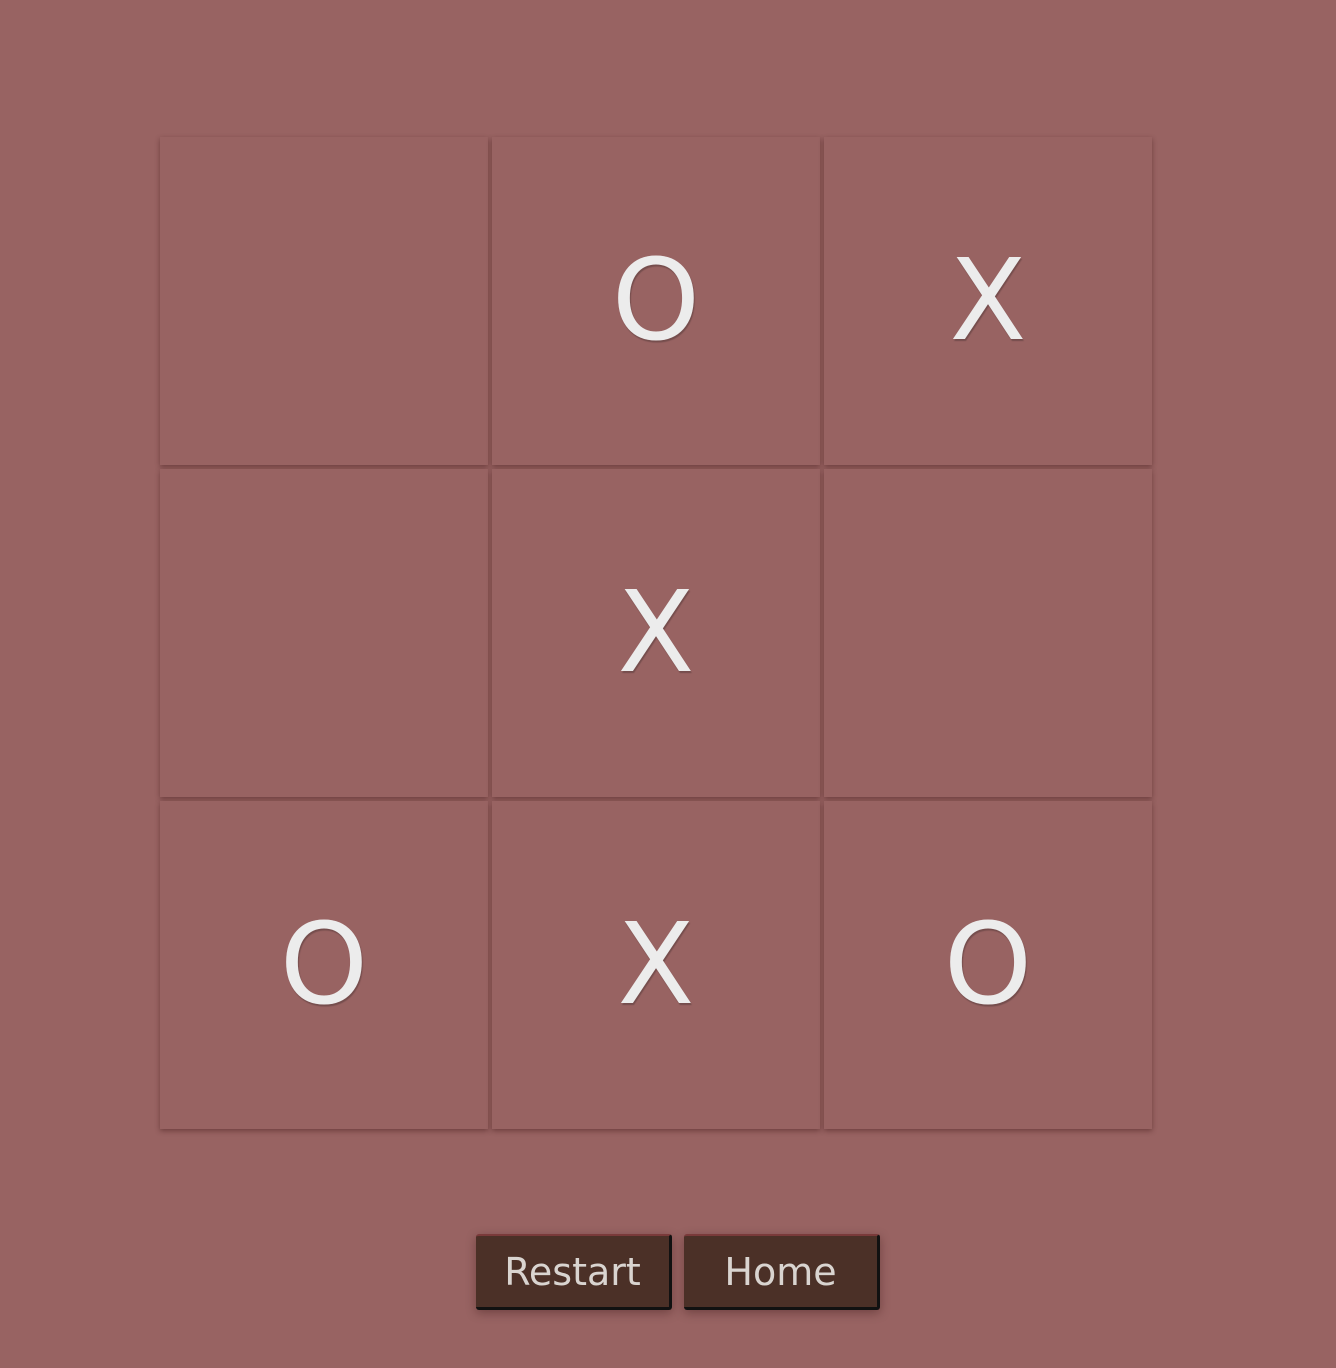  I want to click on restart-button: Restart, so click(574, 1272).